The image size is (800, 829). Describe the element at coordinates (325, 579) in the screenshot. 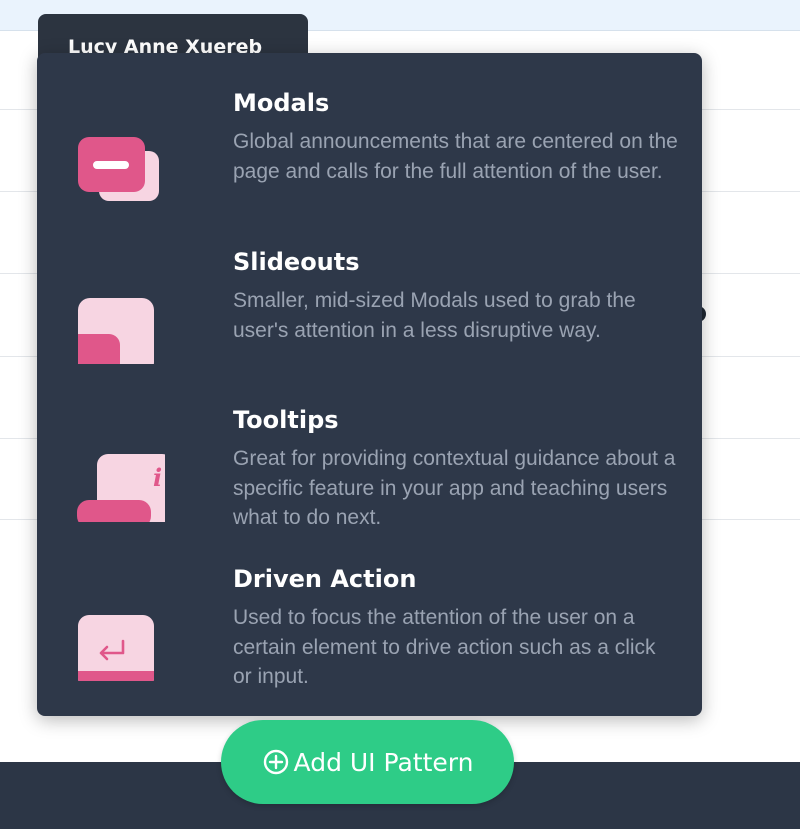

I see `menu-item-title: Driven Action` at that location.